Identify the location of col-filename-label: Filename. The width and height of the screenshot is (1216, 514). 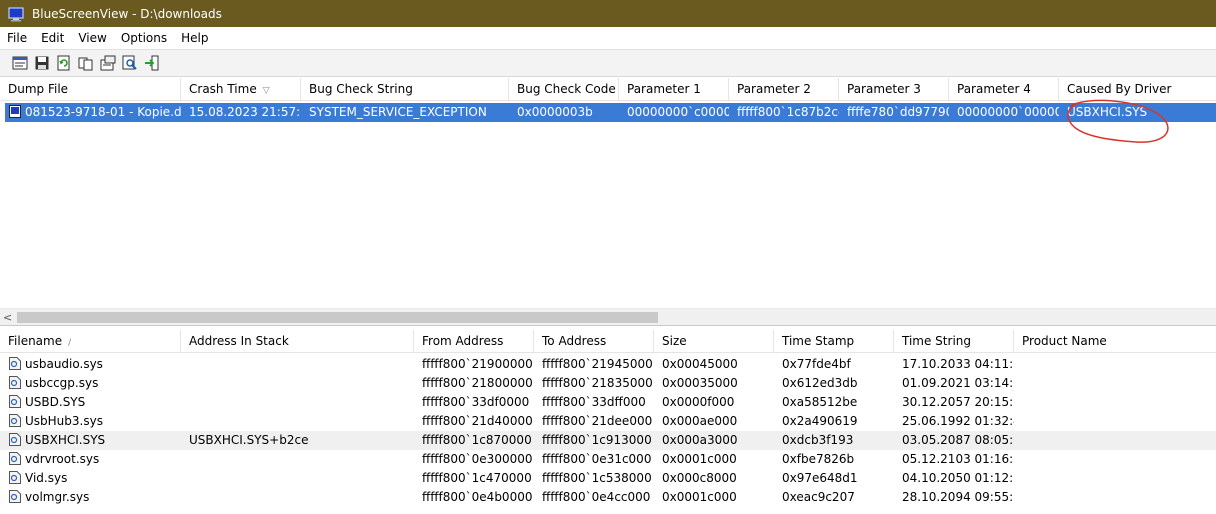
(35, 341).